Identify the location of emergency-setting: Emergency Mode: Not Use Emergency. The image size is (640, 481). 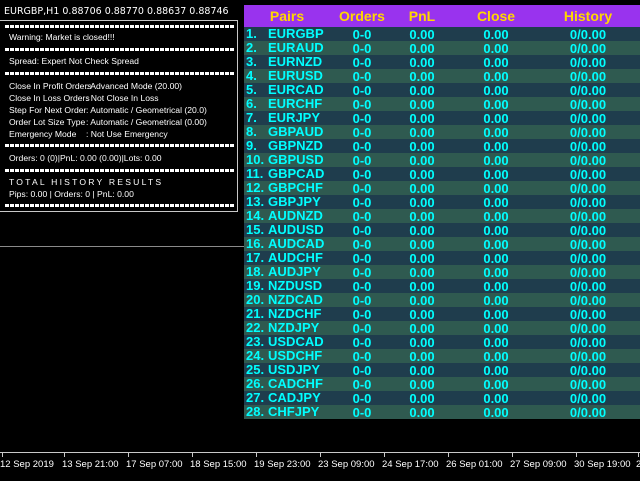
(88, 134).